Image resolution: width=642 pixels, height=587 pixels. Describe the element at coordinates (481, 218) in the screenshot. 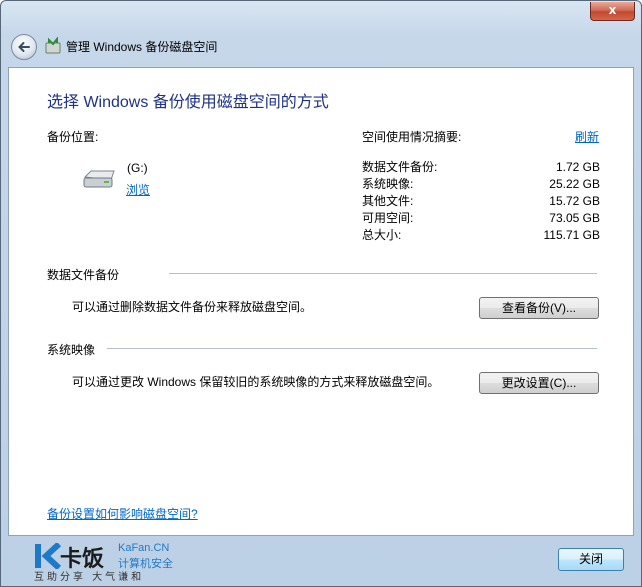

I see `stat-row-free-space: 可用空间: 73.05 GB` at that location.